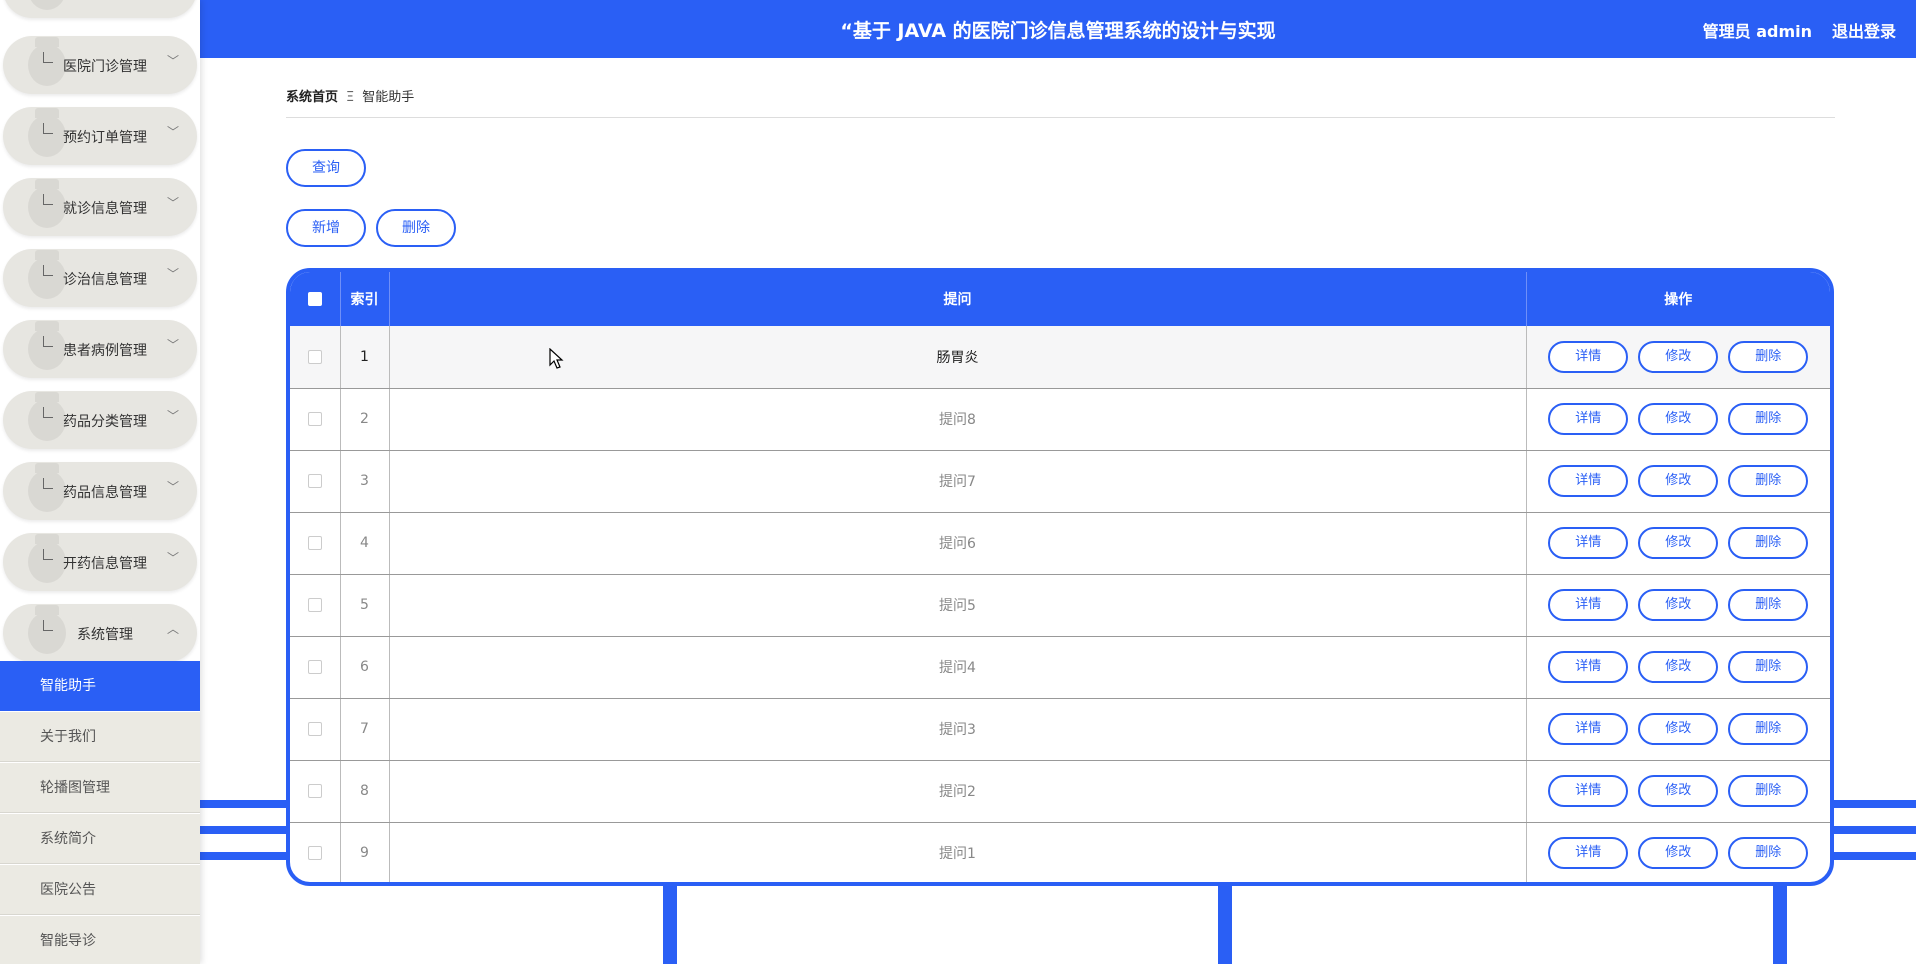  Describe the element at coordinates (100, 349) in the screenshot. I see `sidebar-menu-records: 患者病例管理 ﹀` at that location.